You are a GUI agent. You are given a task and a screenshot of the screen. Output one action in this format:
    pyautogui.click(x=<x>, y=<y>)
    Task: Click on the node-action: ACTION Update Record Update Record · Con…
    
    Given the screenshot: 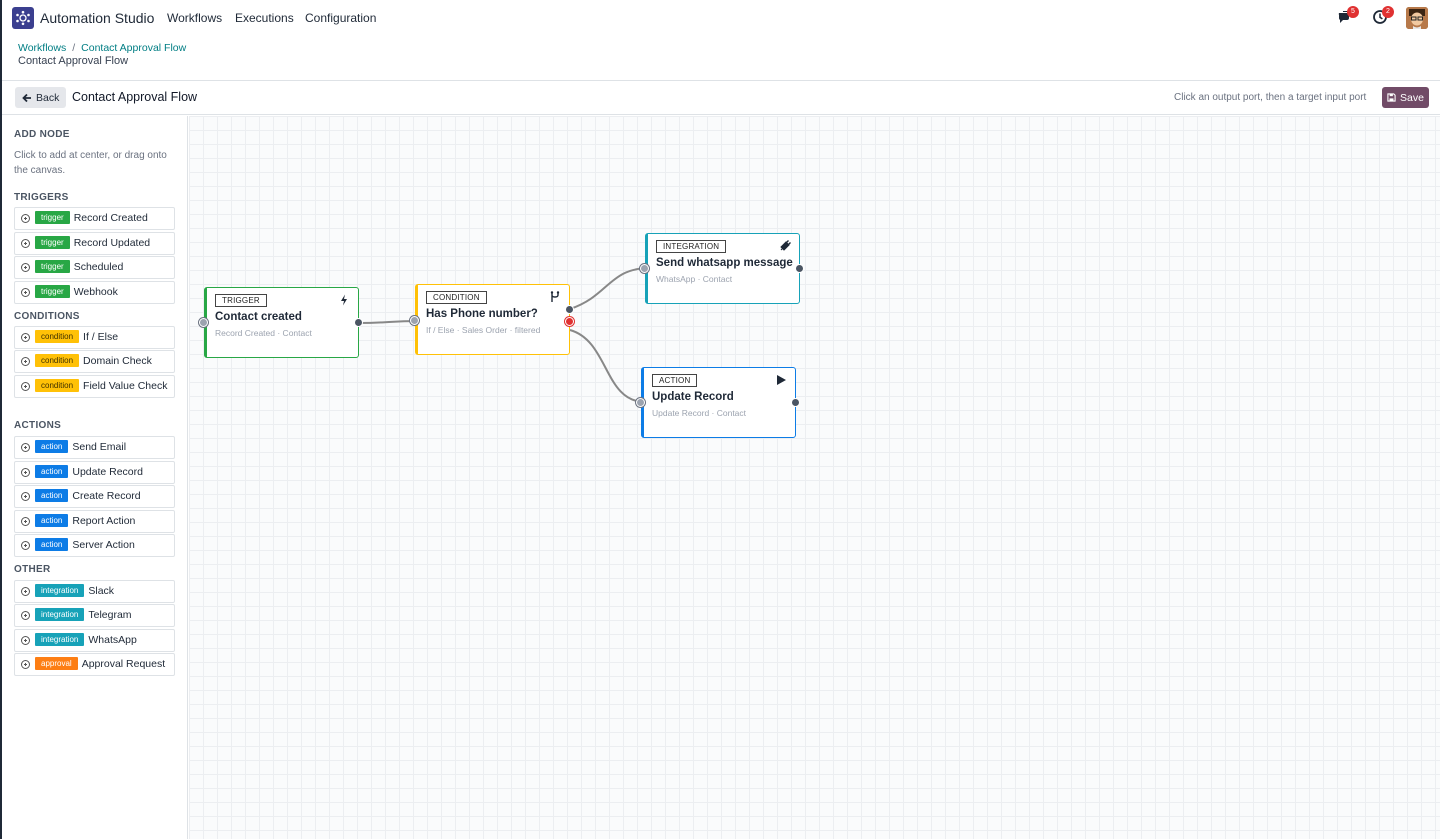 What is the action you would take?
    pyautogui.click(x=718, y=402)
    